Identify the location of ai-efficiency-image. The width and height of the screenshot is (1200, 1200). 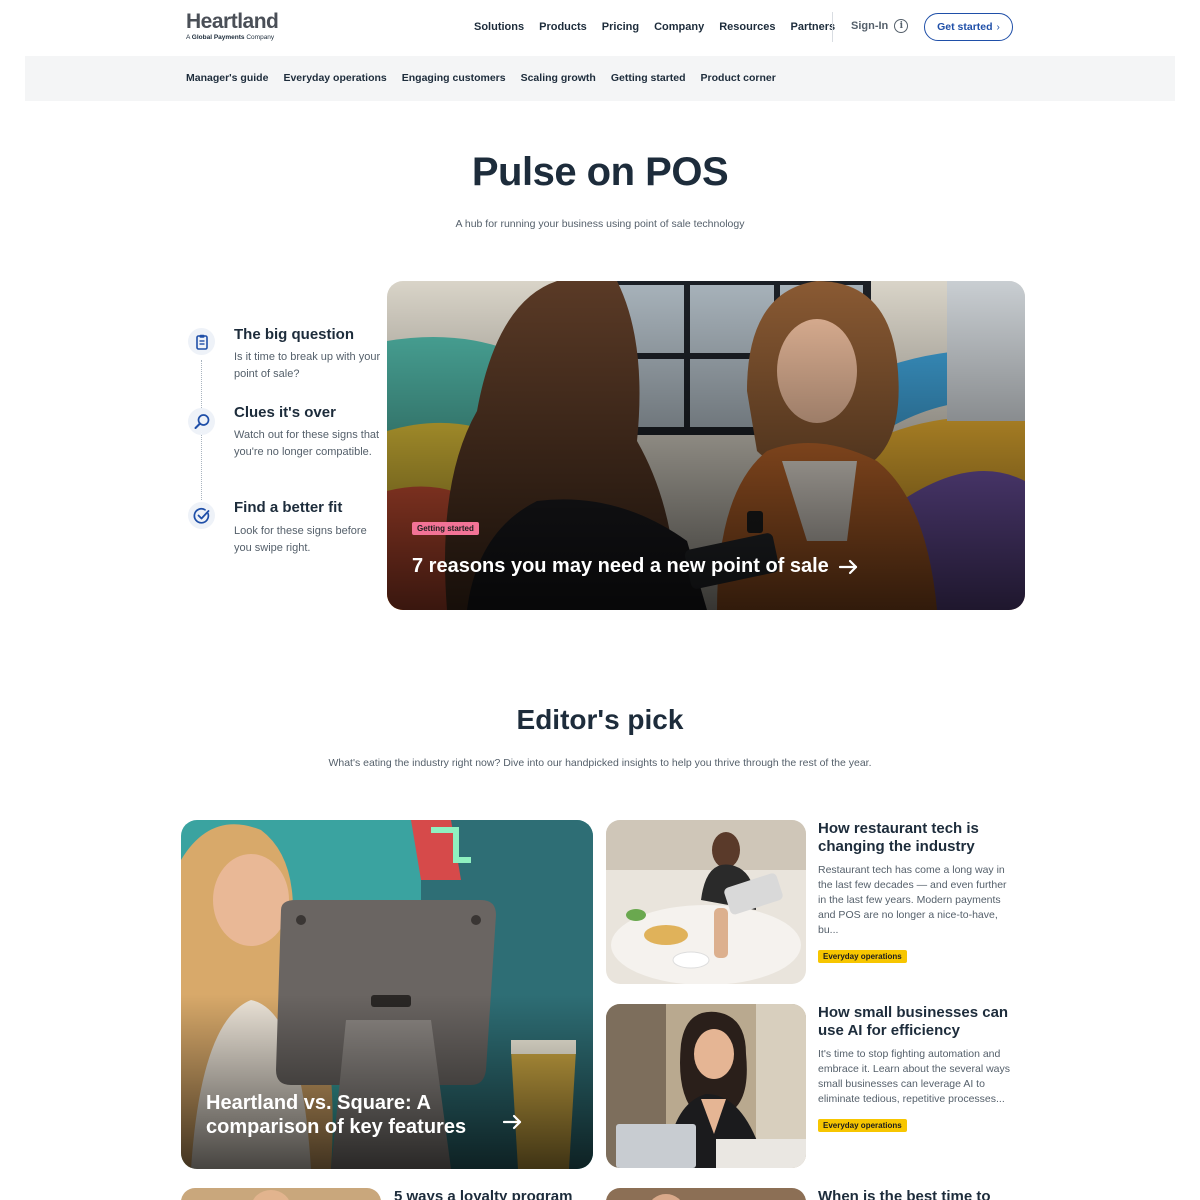
(706, 1086).